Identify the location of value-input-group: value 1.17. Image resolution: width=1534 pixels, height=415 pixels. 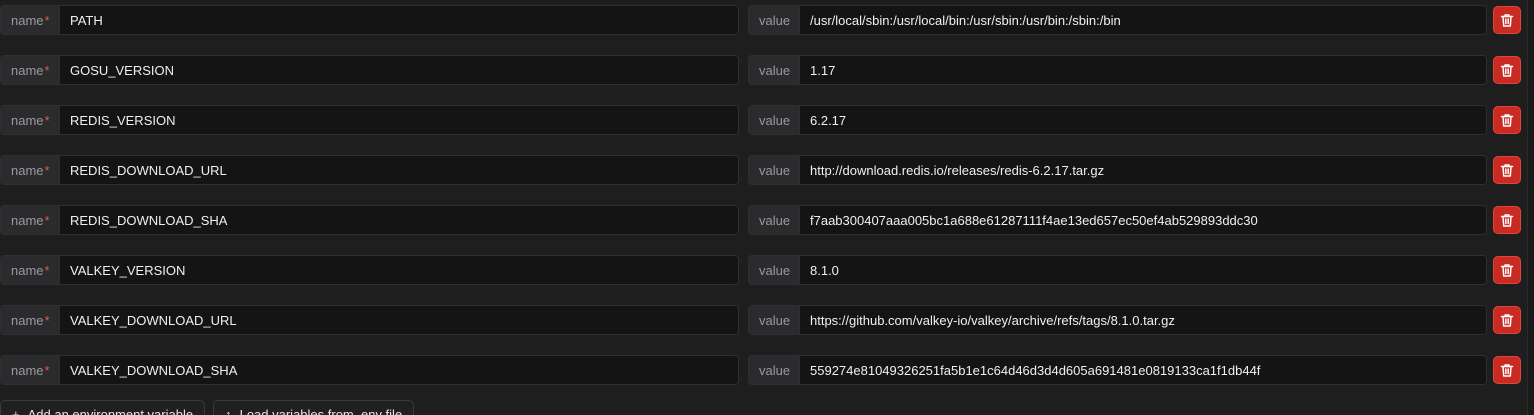
(1117, 70).